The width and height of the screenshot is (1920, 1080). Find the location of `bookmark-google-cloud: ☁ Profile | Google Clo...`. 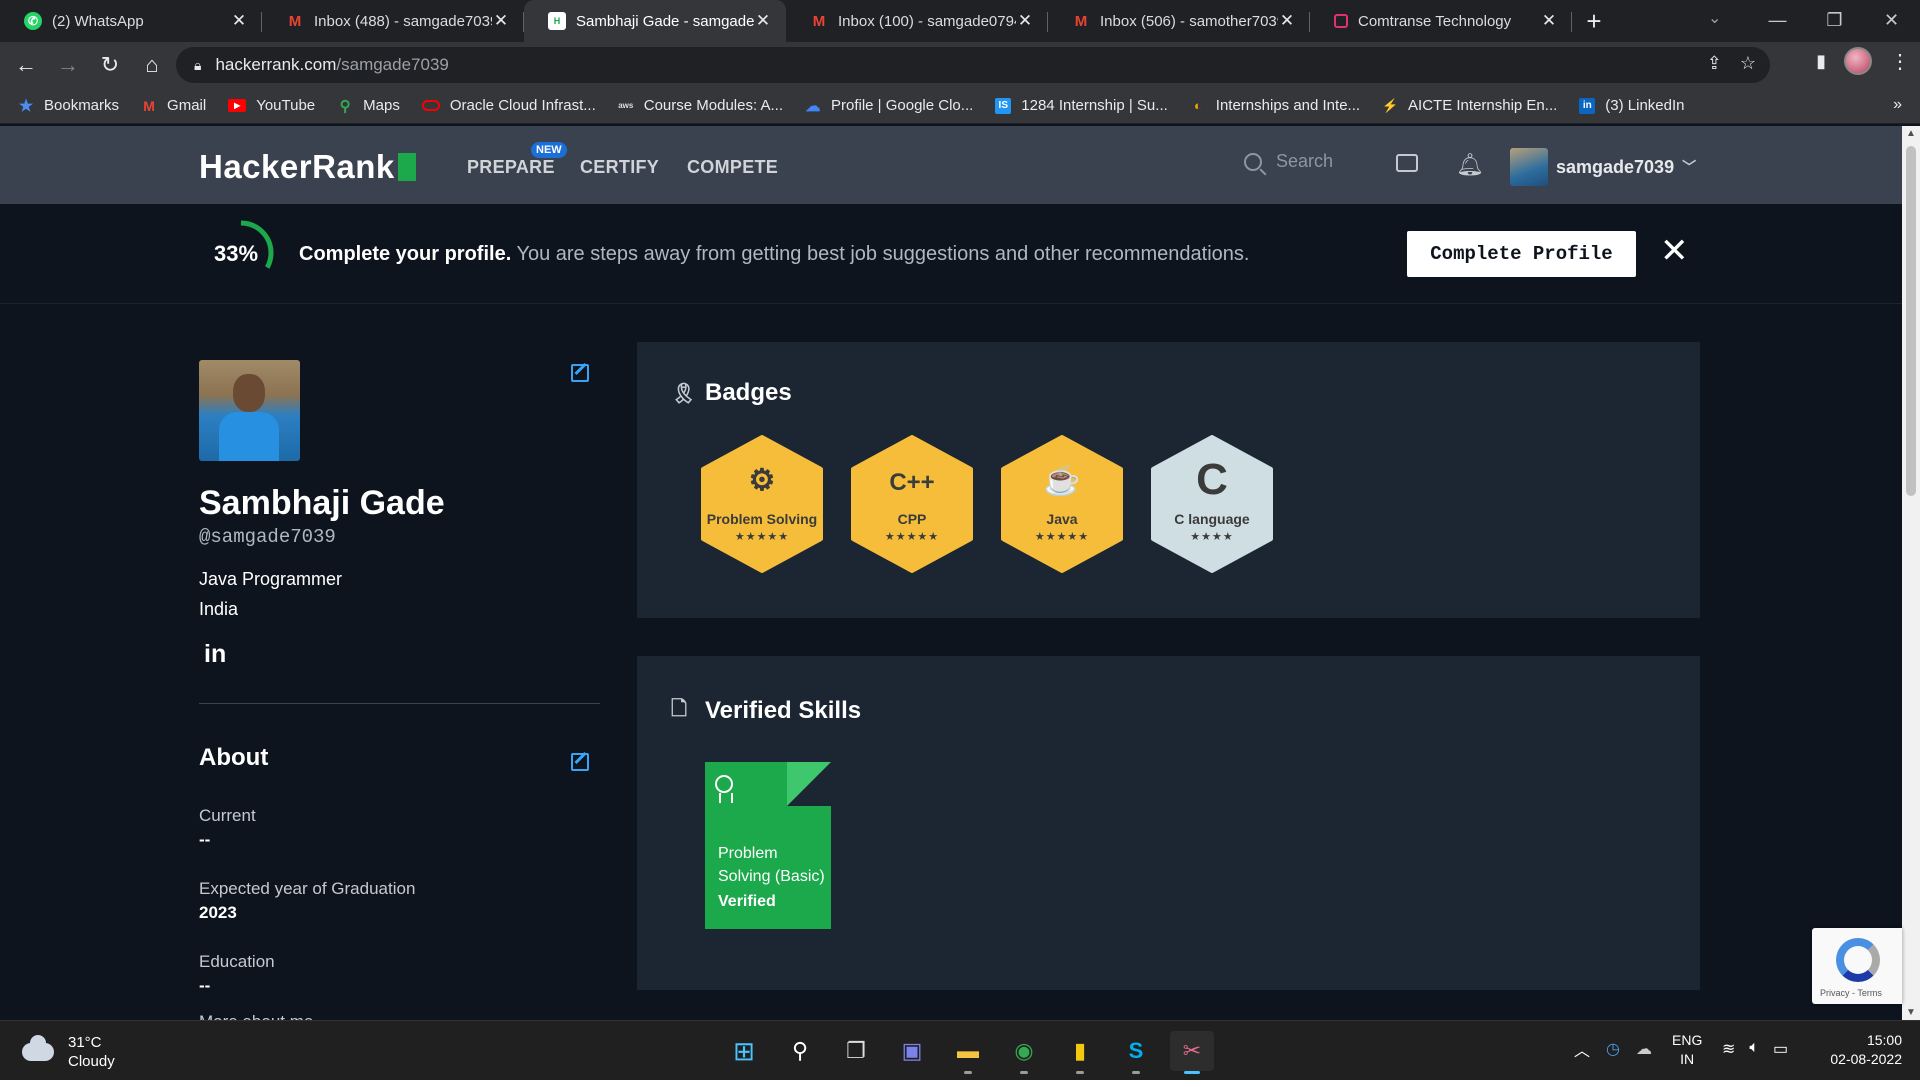

bookmark-google-cloud: ☁ Profile | Google Clo... is located at coordinates (889, 106).